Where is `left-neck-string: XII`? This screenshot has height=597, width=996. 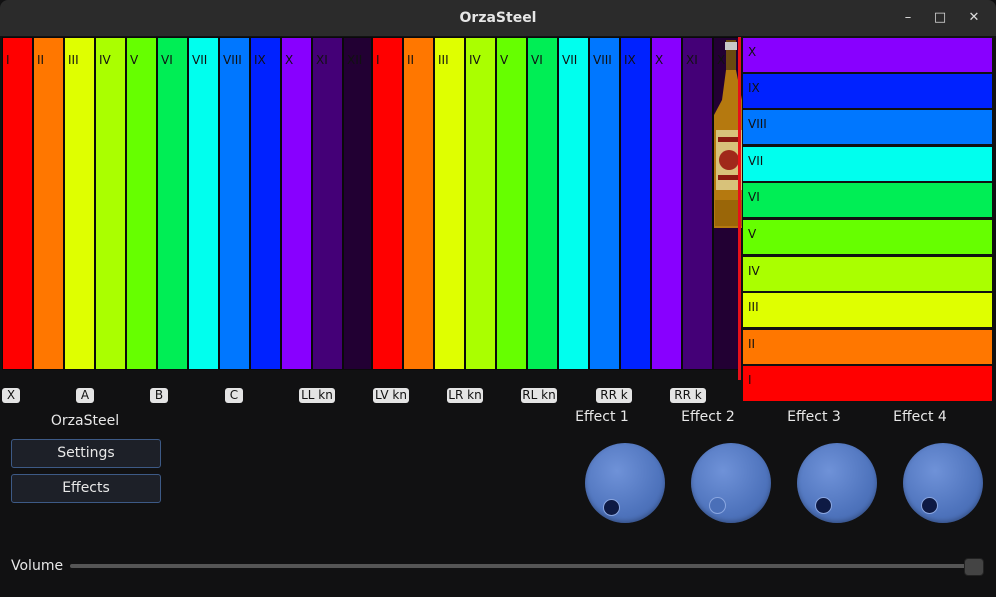
left-neck-string: XII is located at coordinates (357, 203).